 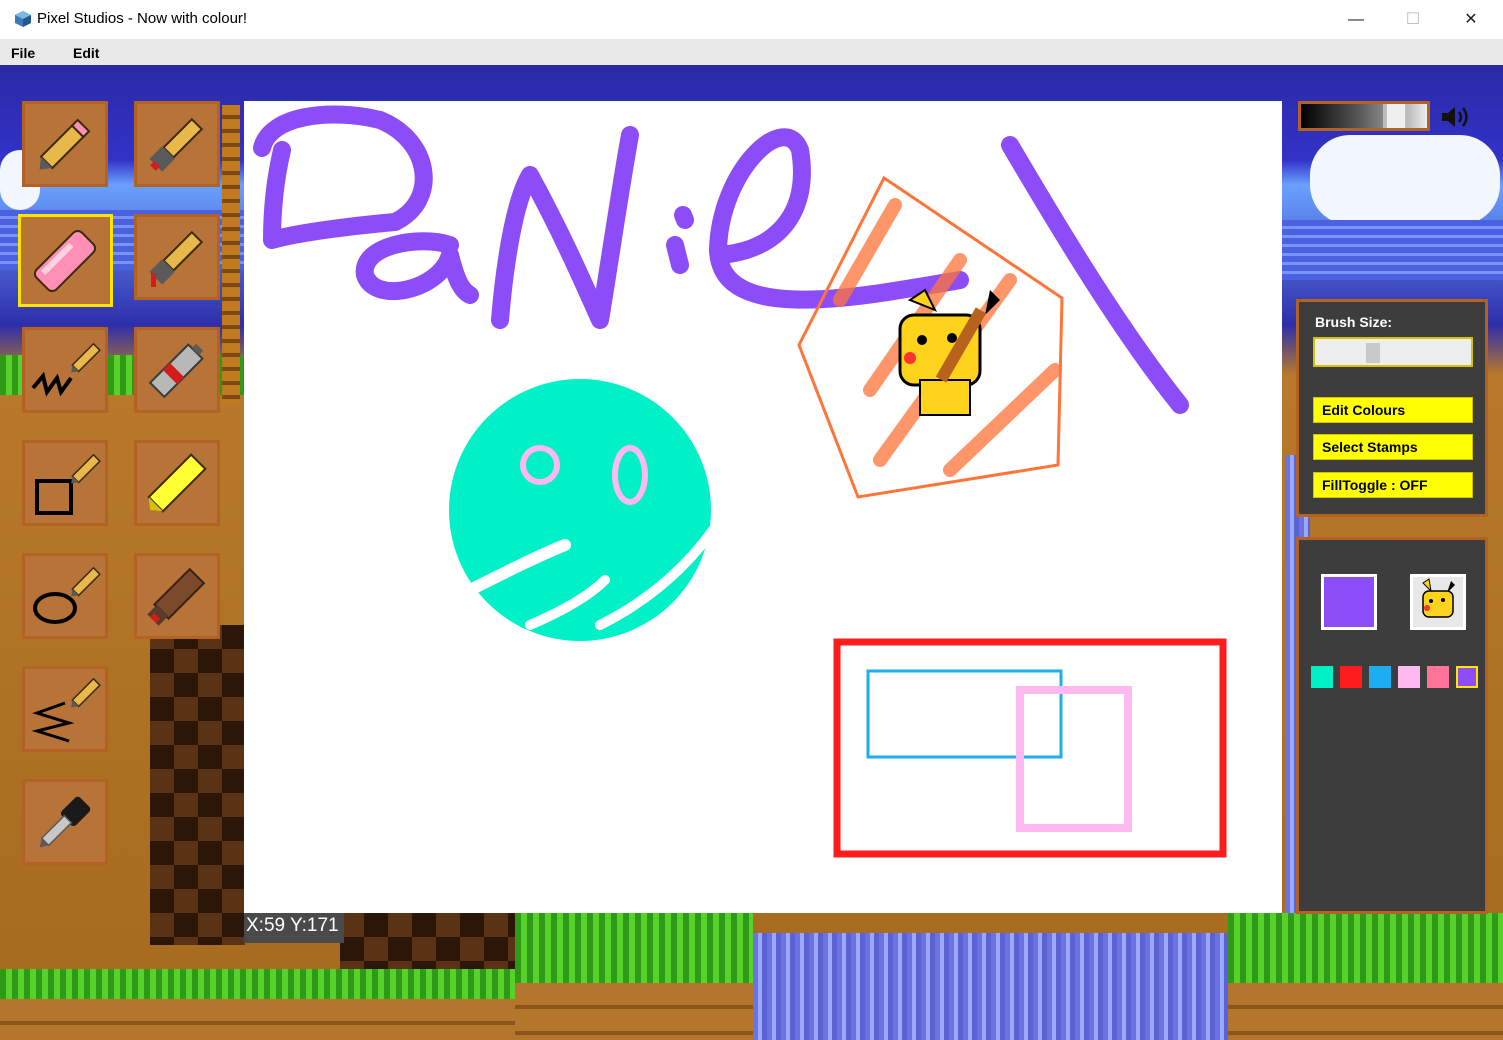 I want to click on eyedropper-icon, so click(x=65, y=822).